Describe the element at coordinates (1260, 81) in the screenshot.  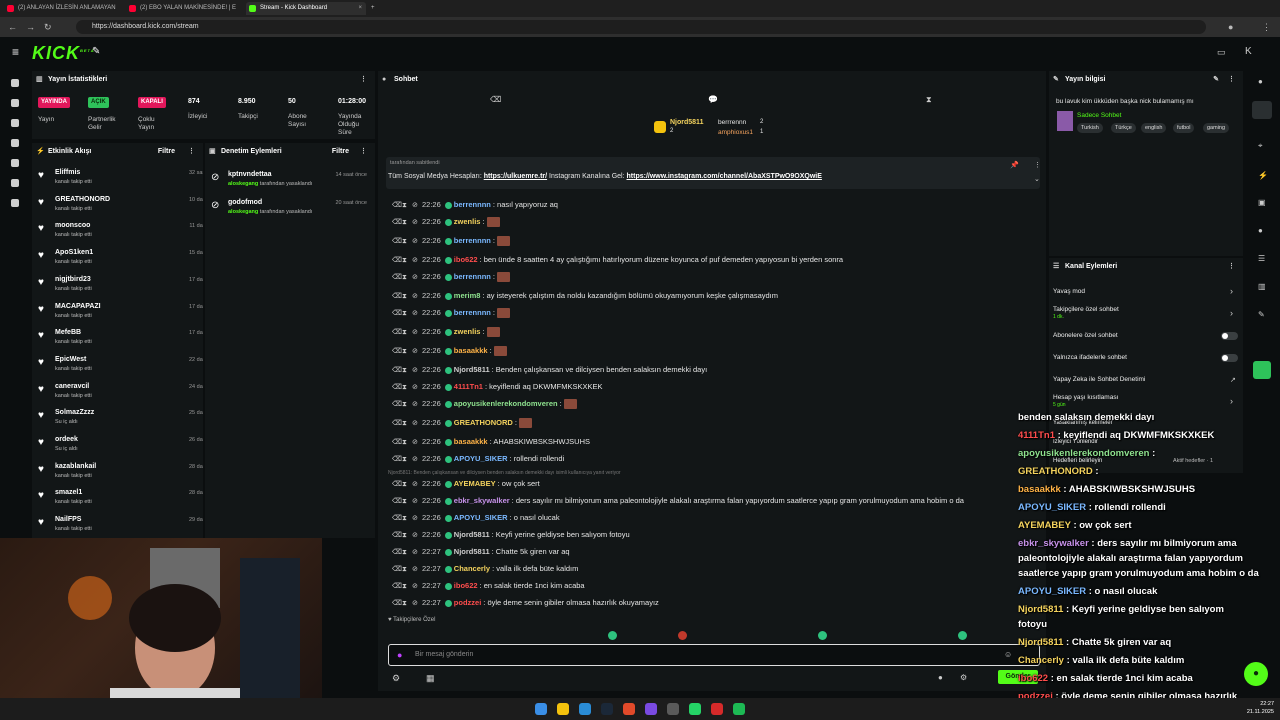
I see `info-icon: ●` at that location.